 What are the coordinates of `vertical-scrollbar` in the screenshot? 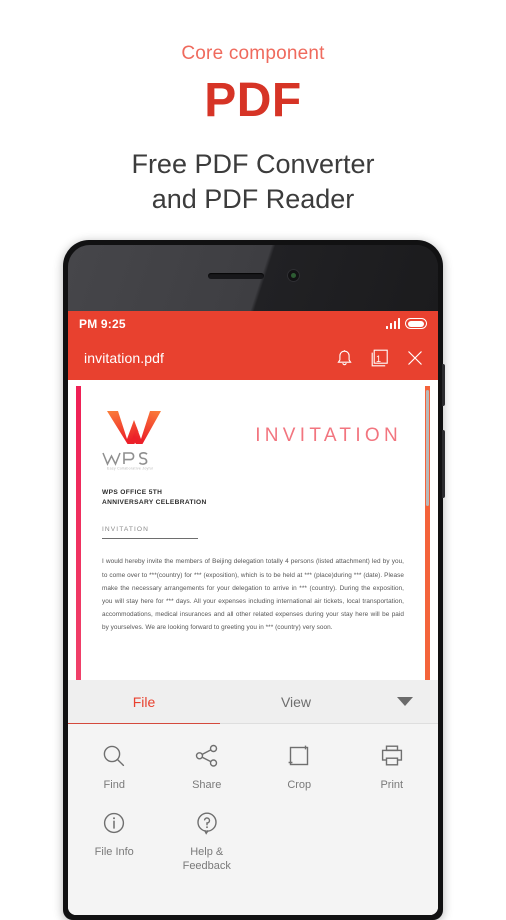 It's located at (427, 448).